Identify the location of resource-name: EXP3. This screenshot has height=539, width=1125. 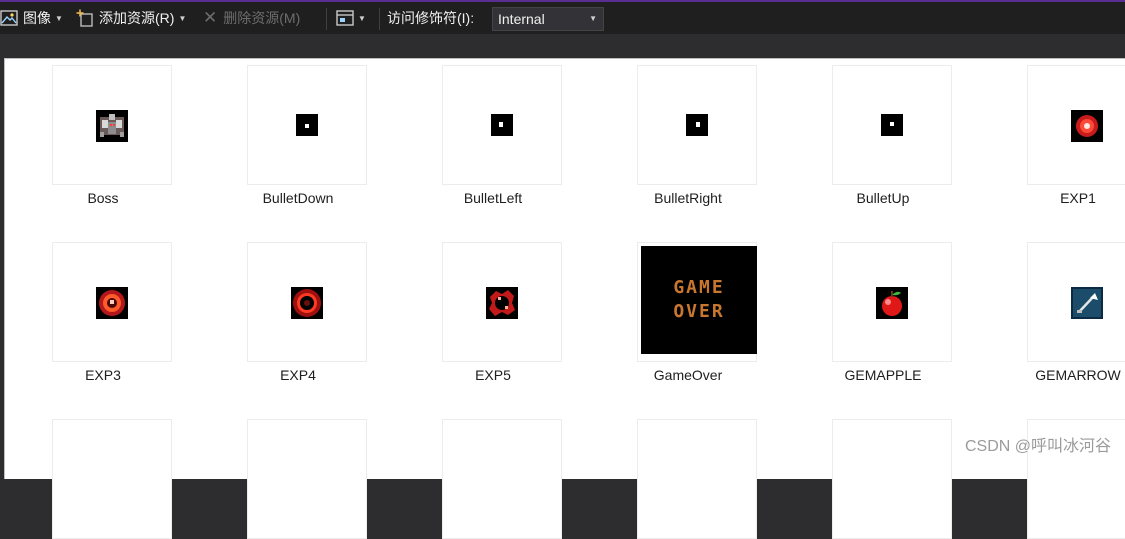
(103, 375).